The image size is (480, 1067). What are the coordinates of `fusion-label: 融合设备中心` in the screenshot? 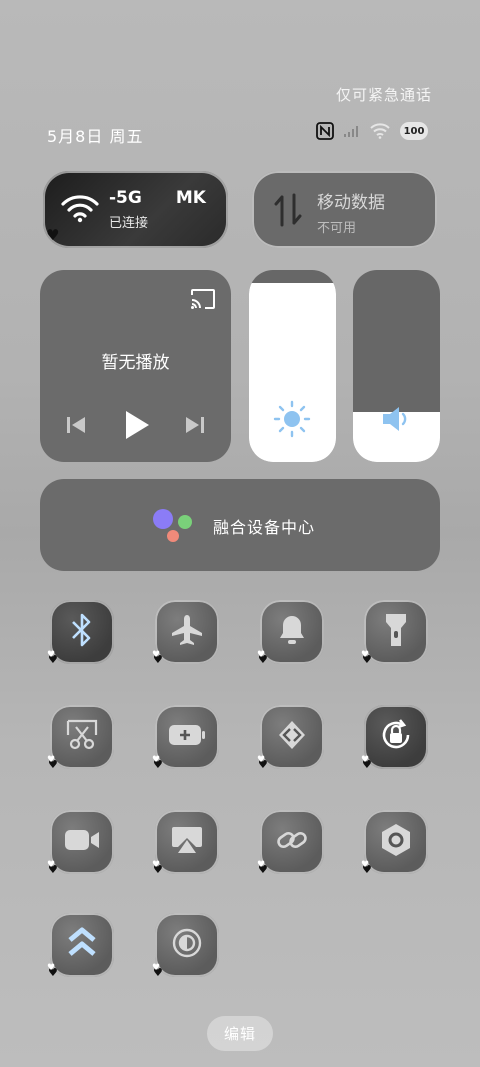 It's located at (264, 527).